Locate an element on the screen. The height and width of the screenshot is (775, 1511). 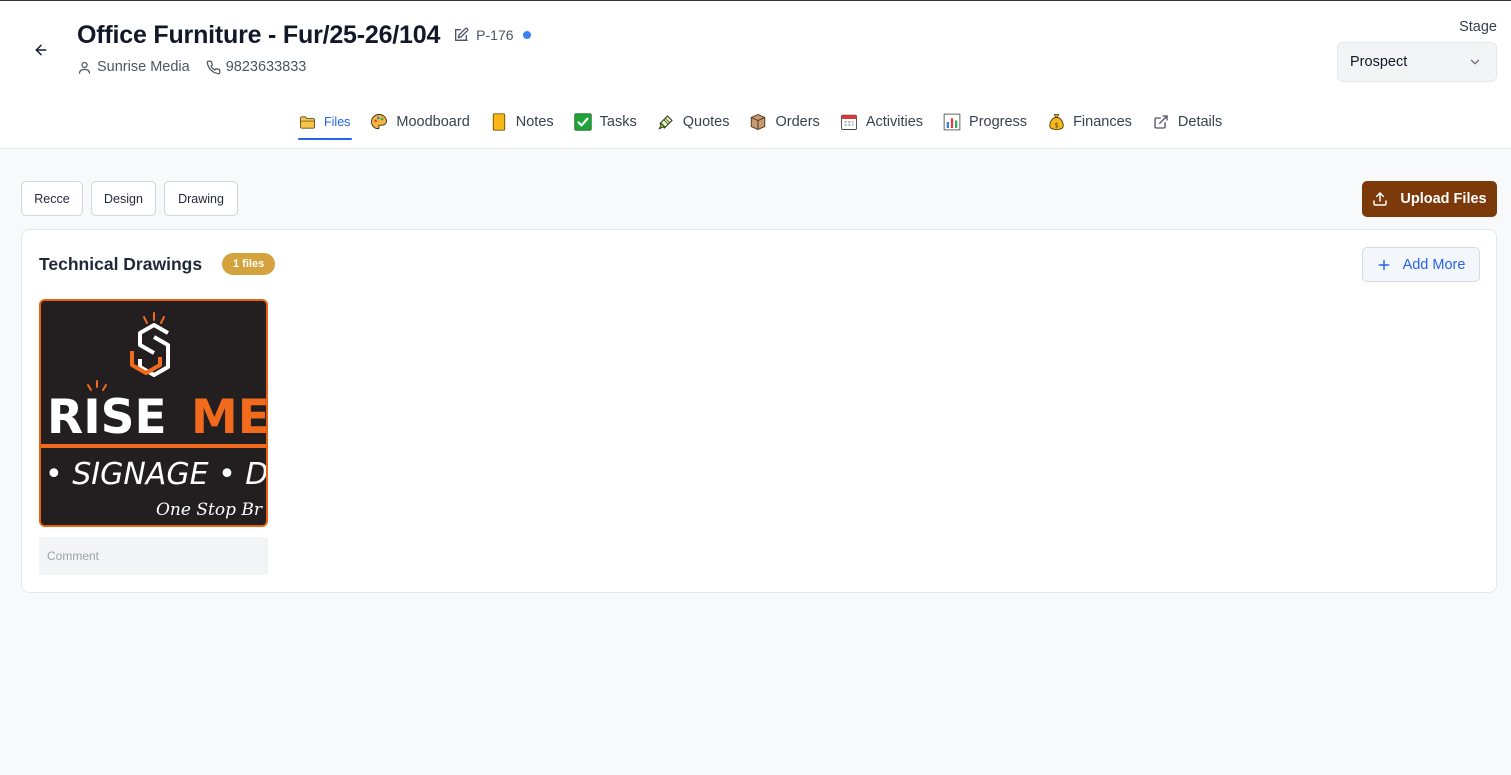
project-meta: Sunrise Media 9823633833 is located at coordinates (191, 67).